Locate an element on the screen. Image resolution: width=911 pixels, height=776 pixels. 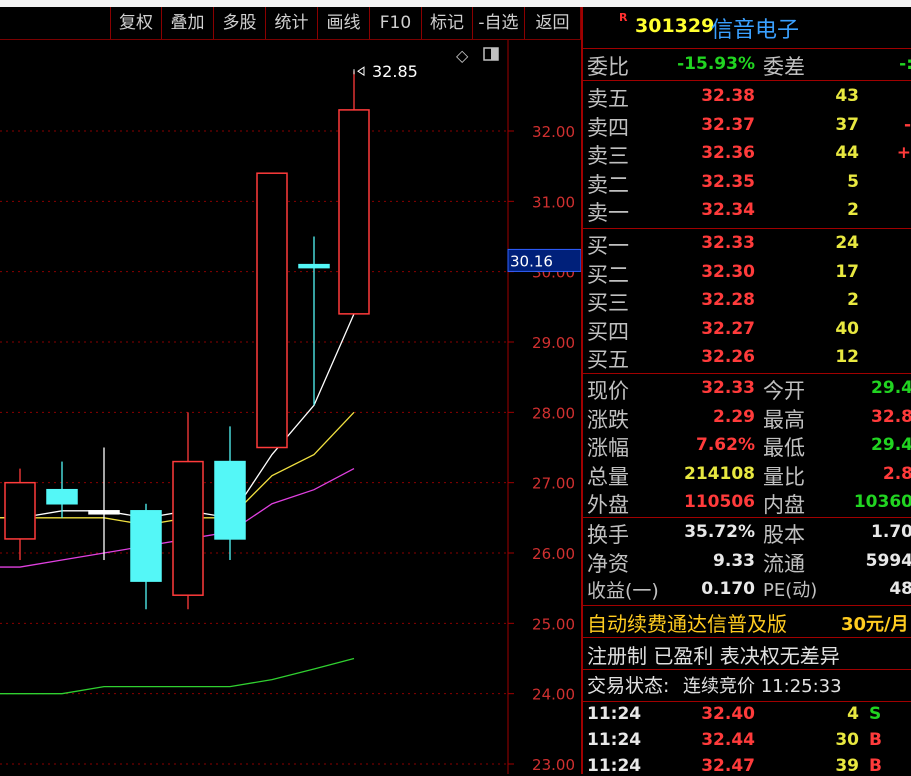
bid-price: 32.28 is located at coordinates (728, 300).